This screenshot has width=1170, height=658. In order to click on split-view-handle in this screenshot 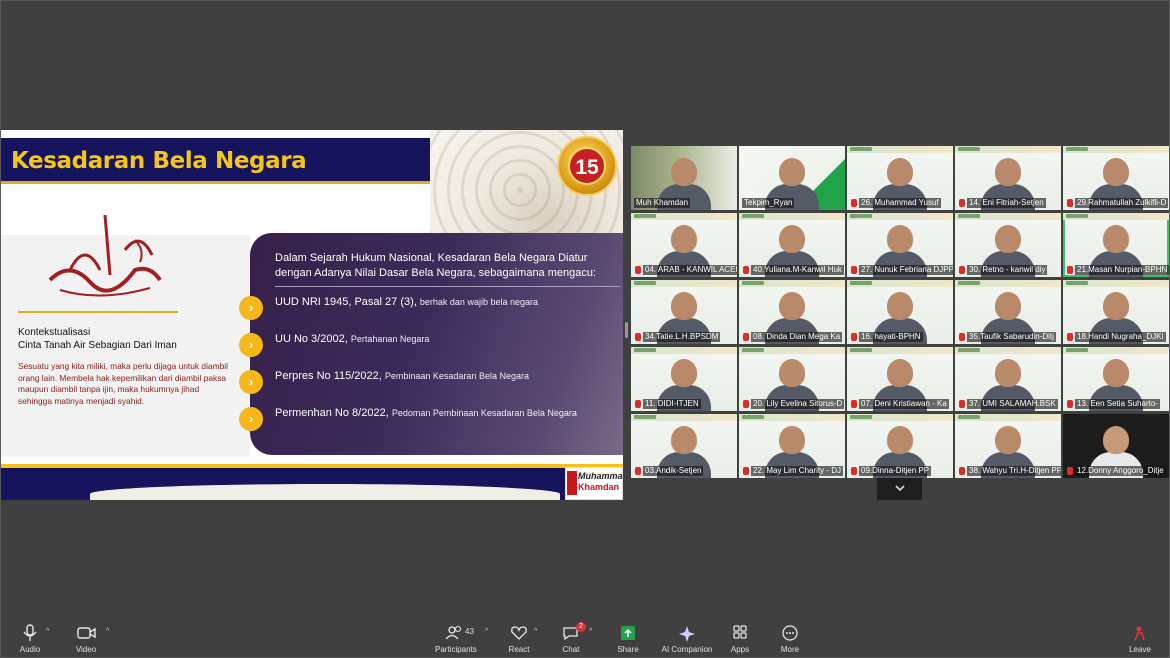, I will do `click(626, 330)`.